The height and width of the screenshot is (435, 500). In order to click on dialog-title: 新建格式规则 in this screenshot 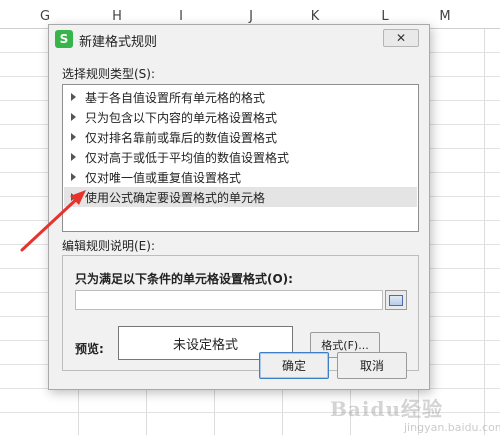, I will do `click(118, 42)`.